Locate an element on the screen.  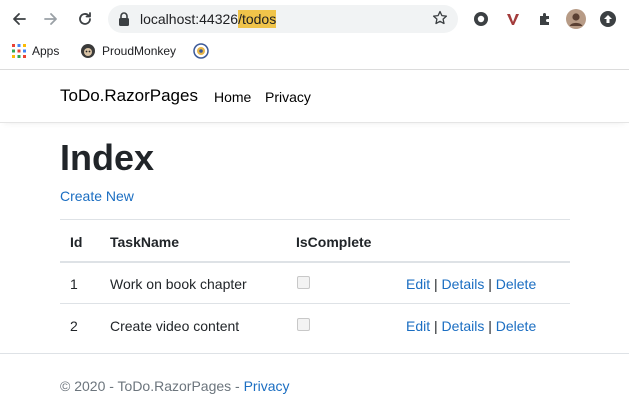
bookmark-apps: Apps is located at coordinates (35, 51).